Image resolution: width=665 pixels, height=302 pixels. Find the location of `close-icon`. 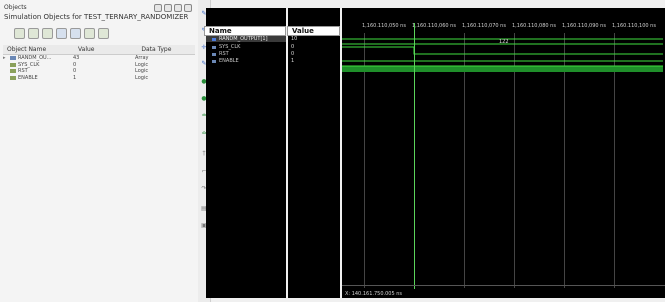

close-icon is located at coordinates (188, 8).